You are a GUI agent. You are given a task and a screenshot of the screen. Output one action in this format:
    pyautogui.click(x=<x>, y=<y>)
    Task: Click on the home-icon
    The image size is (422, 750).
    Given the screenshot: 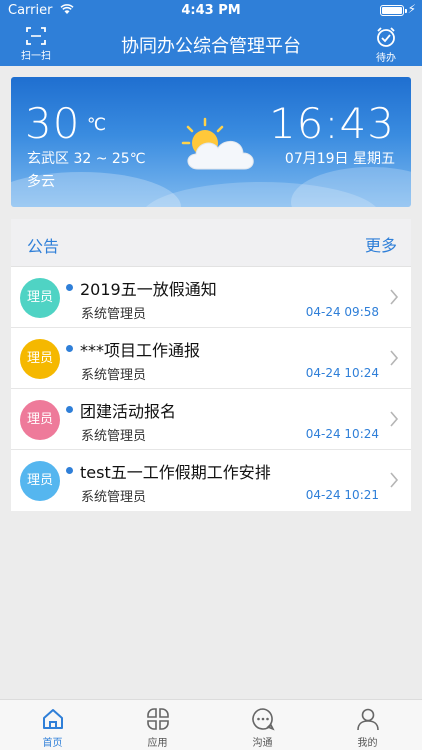 What is the action you would take?
    pyautogui.click(x=52, y=719)
    